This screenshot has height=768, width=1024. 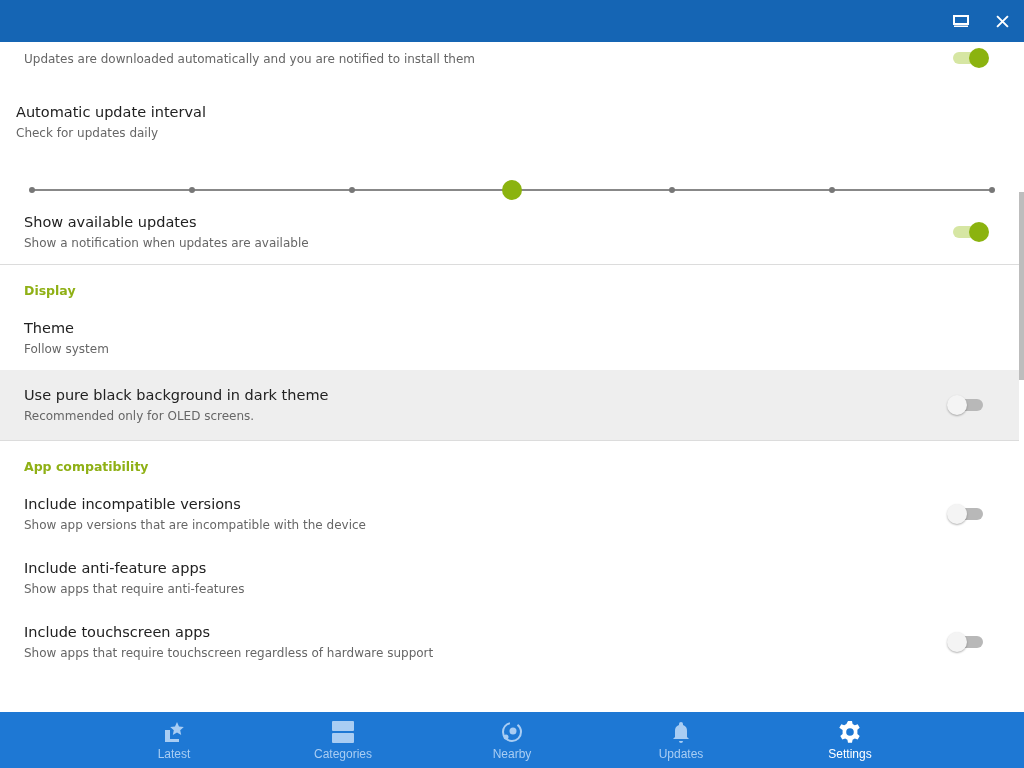 I want to click on scrollbar, so click(x=1021, y=286).